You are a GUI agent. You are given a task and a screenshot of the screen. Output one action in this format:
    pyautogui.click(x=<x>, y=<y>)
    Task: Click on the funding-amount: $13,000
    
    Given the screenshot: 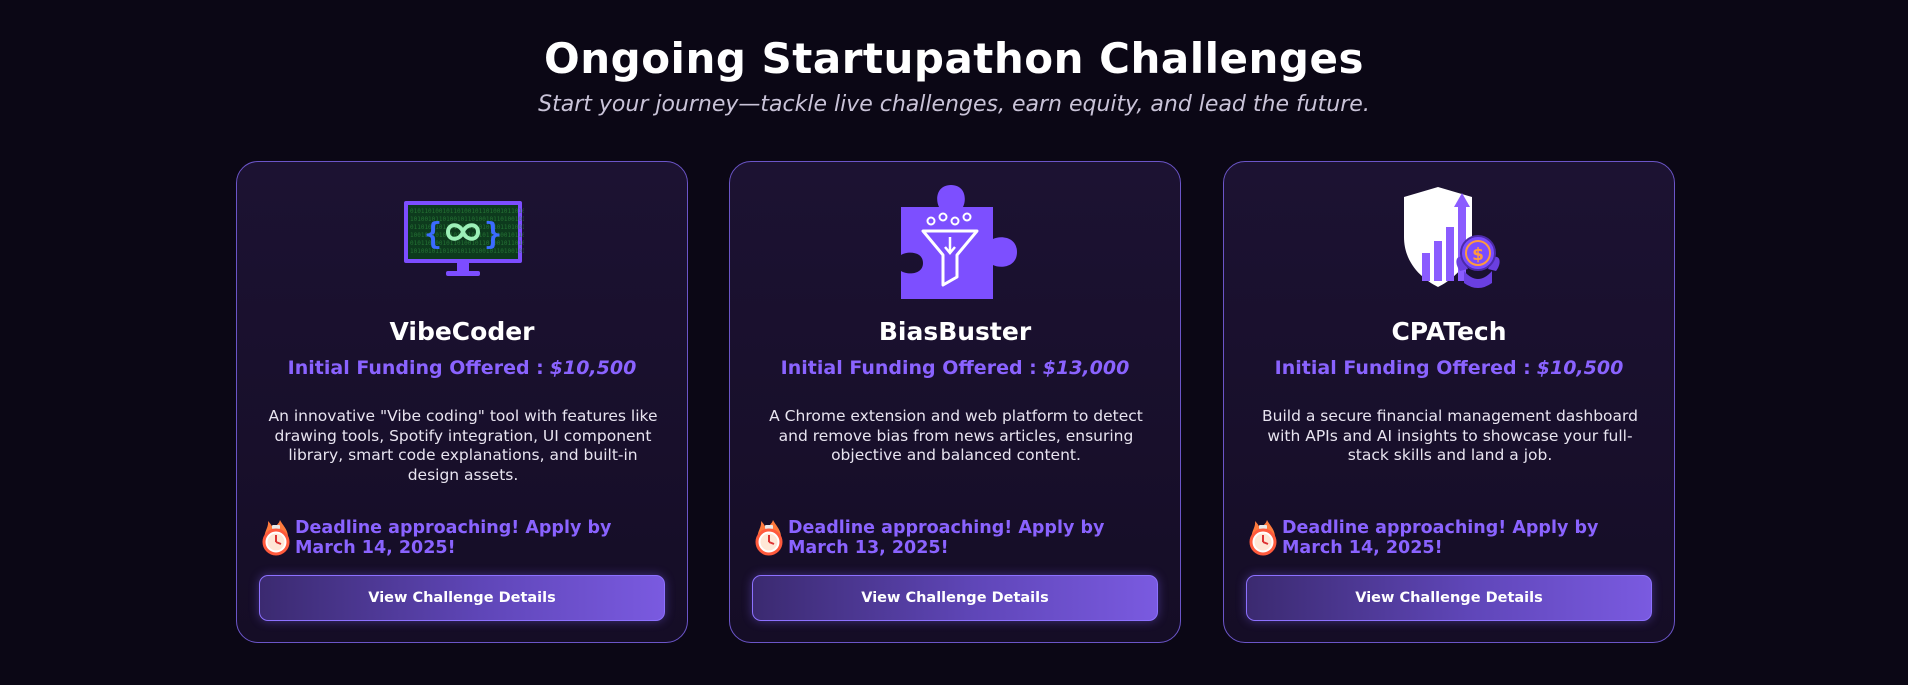 What is the action you would take?
    pyautogui.click(x=1086, y=368)
    